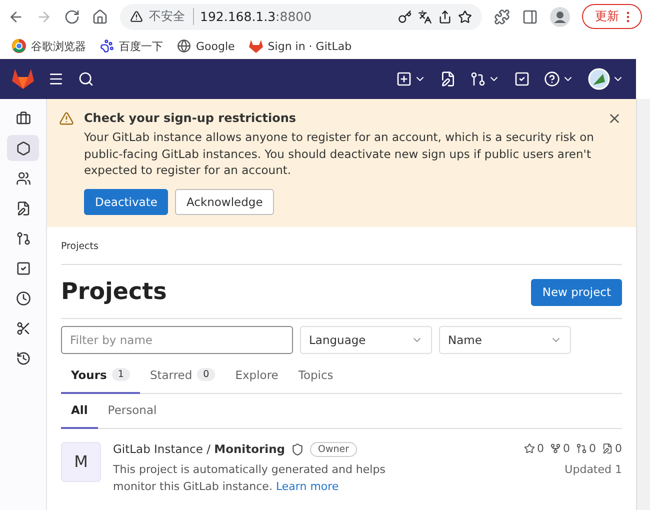  What do you see at coordinates (114, 292) in the screenshot?
I see `page-title: Projects` at bounding box center [114, 292].